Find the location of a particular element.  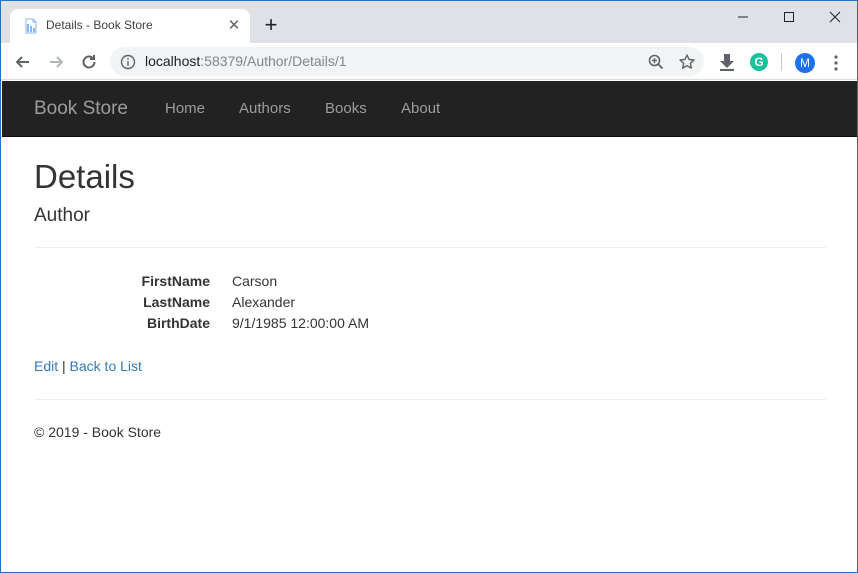

profile-avatar: M is located at coordinates (805, 63).